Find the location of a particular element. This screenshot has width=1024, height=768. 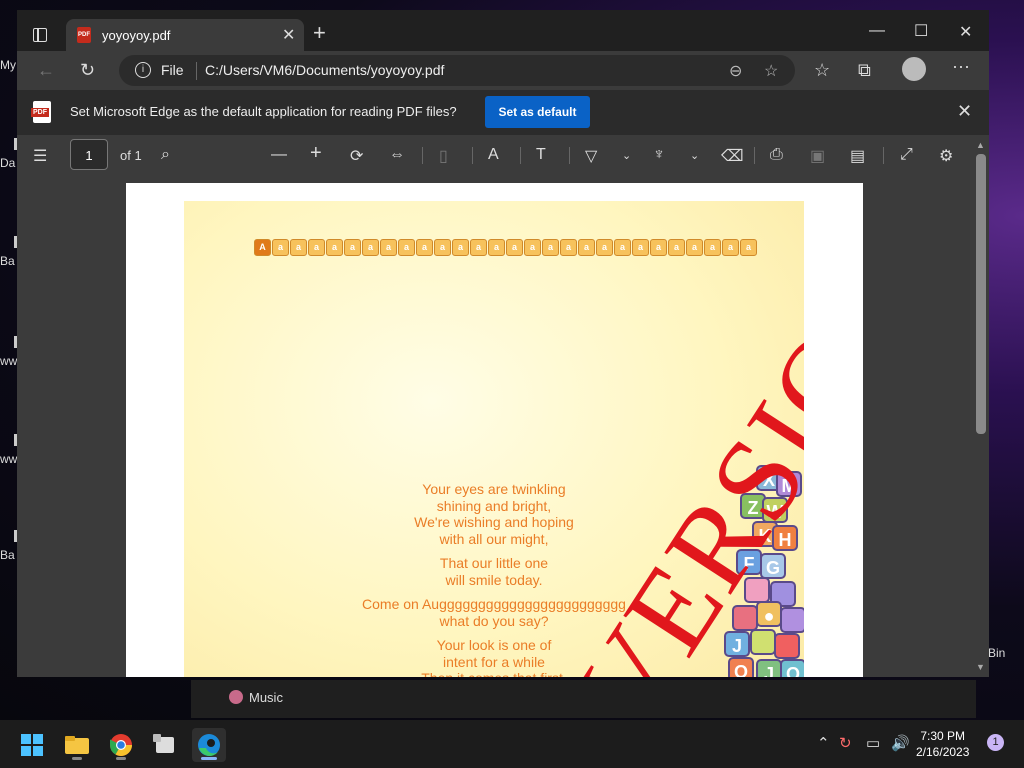

add-favorite-icon: ☆ is located at coordinates (771, 71).